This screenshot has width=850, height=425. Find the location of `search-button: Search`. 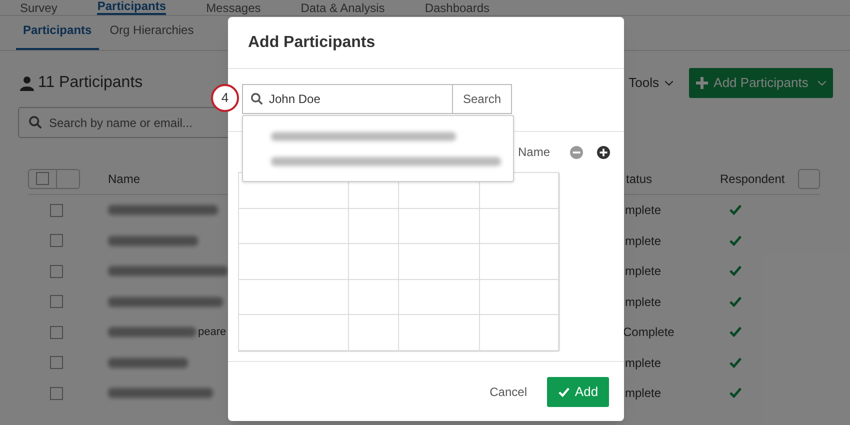

search-button: Search is located at coordinates (482, 99).